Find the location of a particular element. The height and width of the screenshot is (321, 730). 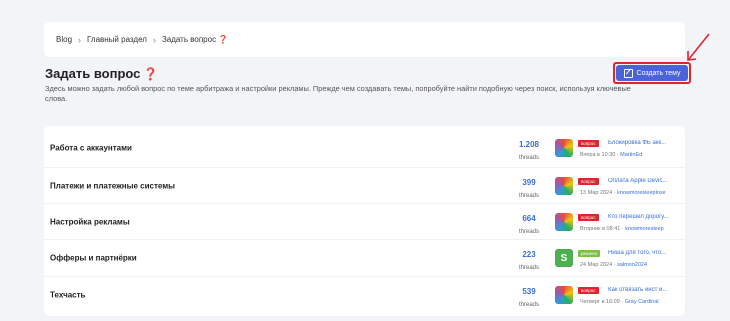

breadcrumb-current: Задать вопрос is located at coordinates (189, 39).